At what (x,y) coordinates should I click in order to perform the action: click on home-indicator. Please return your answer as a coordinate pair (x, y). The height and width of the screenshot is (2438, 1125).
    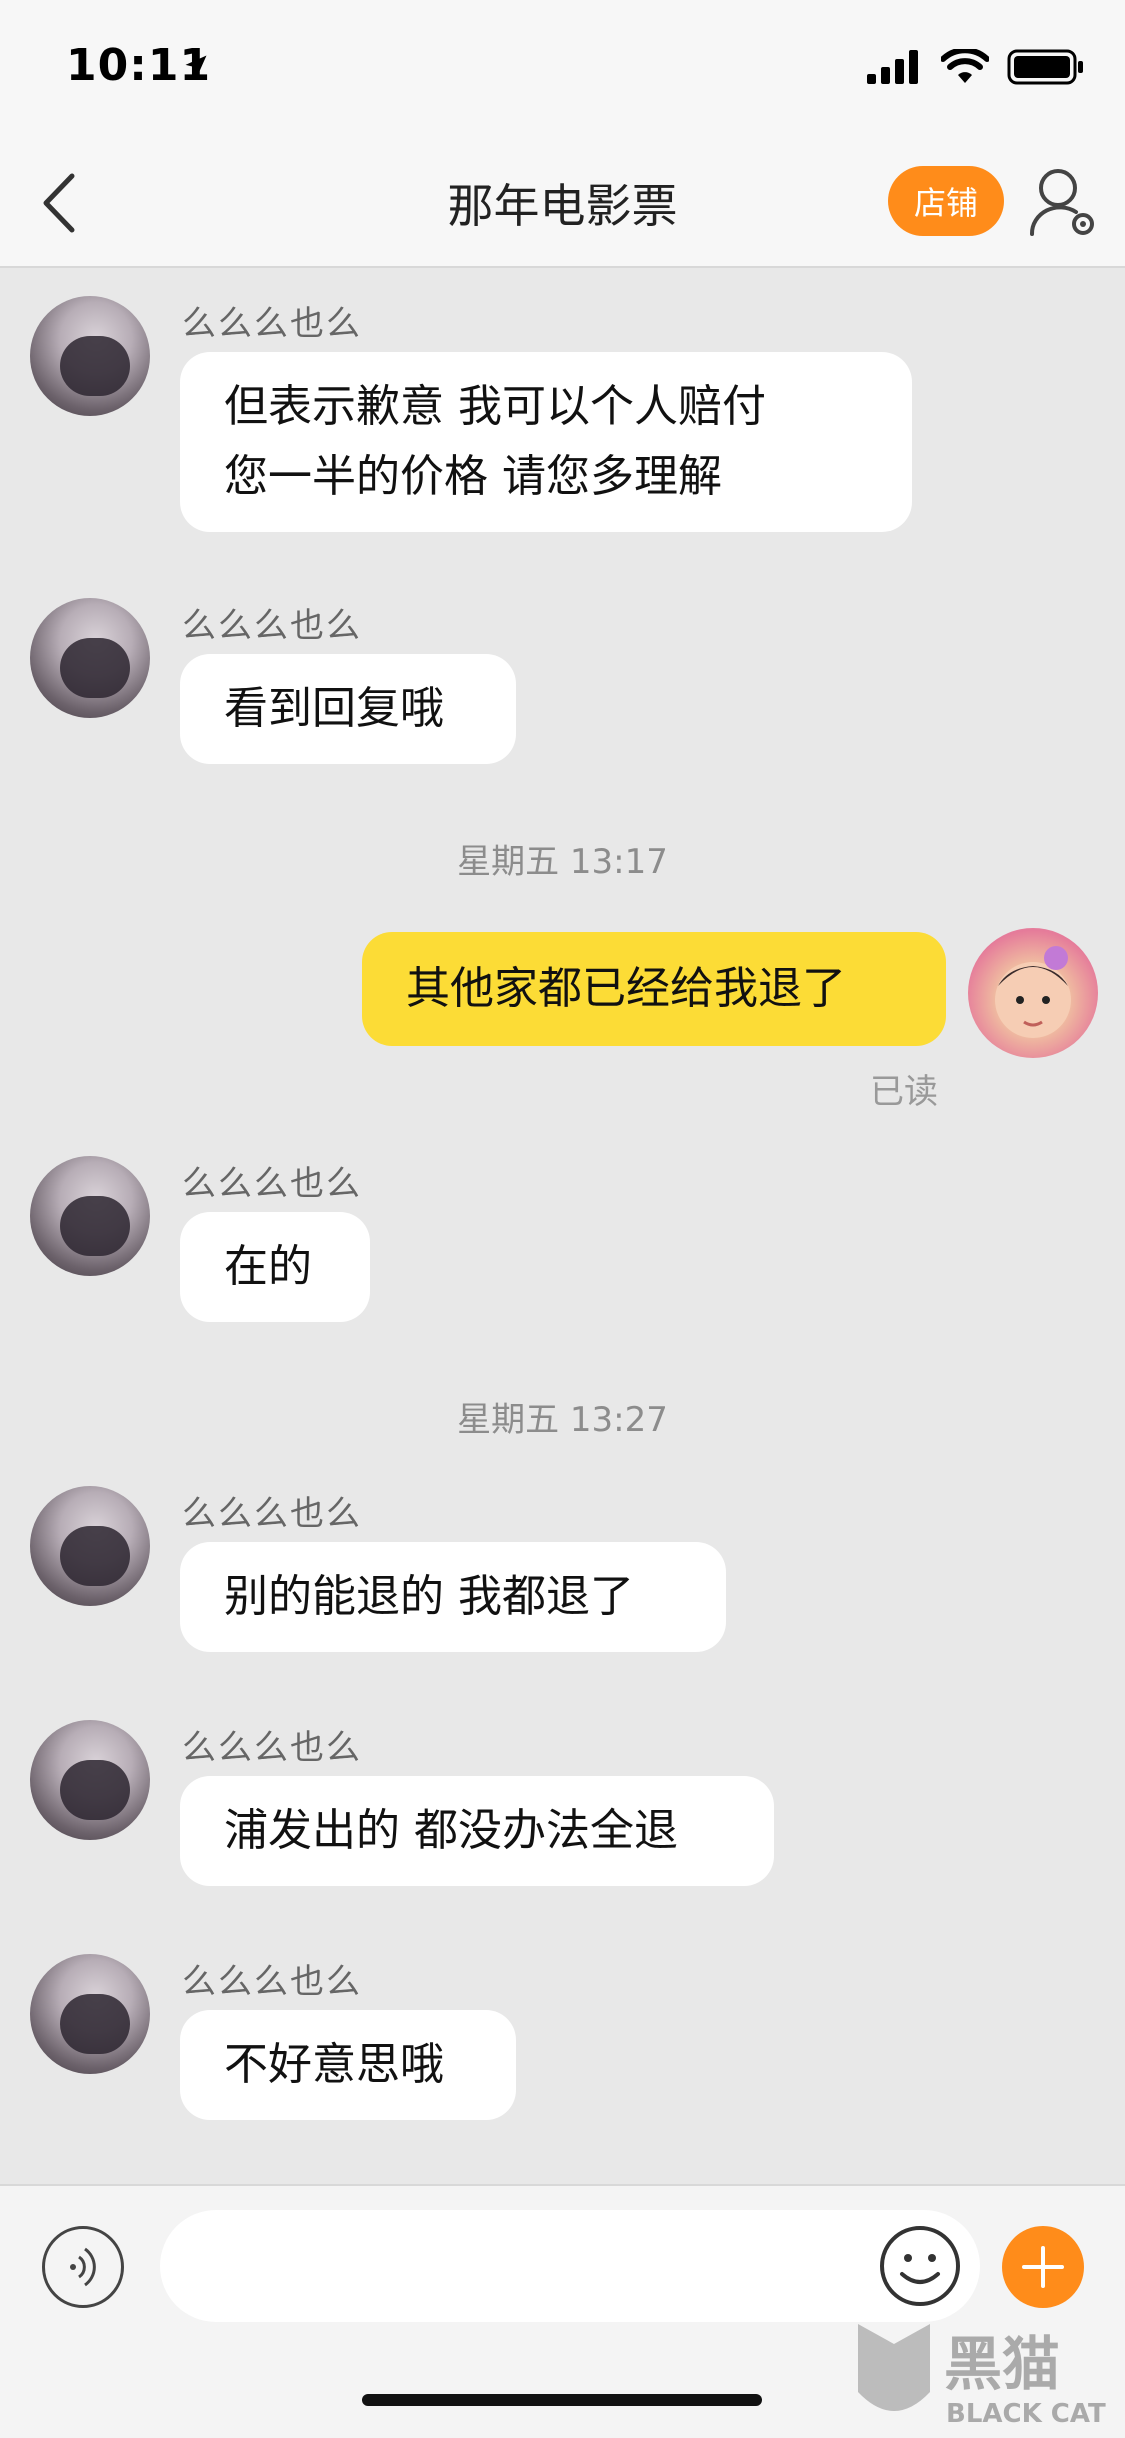
    Looking at the image, I should click on (562, 2400).